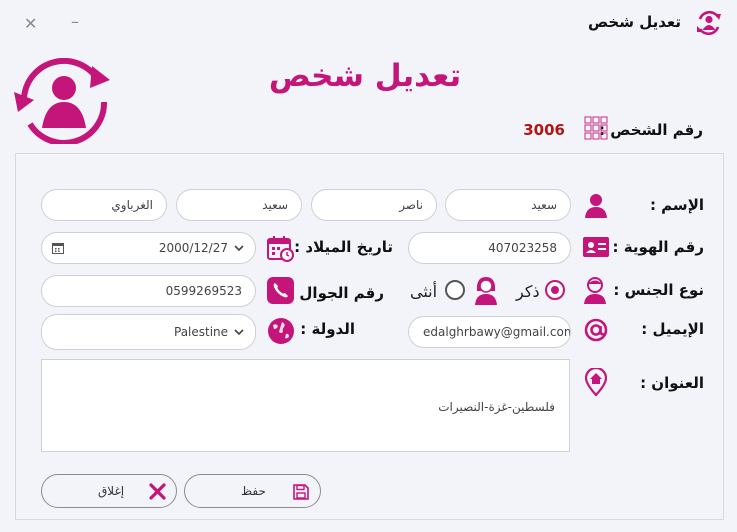  I want to click on birth-date-picker: 2000/12/27, so click(148, 248).